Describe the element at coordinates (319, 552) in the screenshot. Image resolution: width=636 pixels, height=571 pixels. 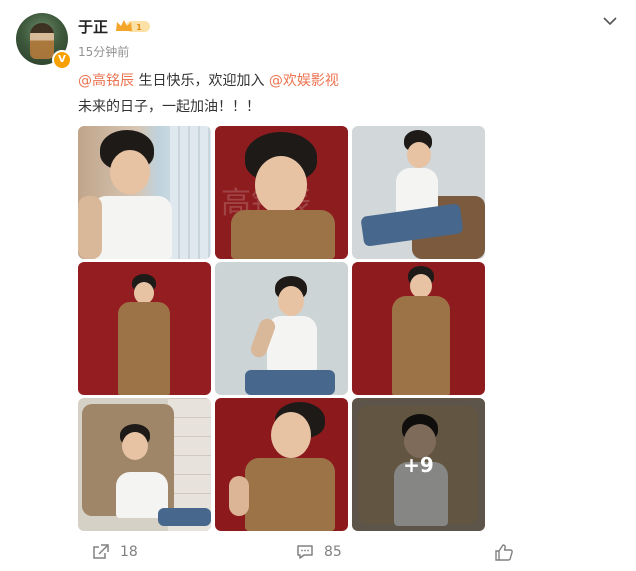
I see `comment-button: 85` at that location.